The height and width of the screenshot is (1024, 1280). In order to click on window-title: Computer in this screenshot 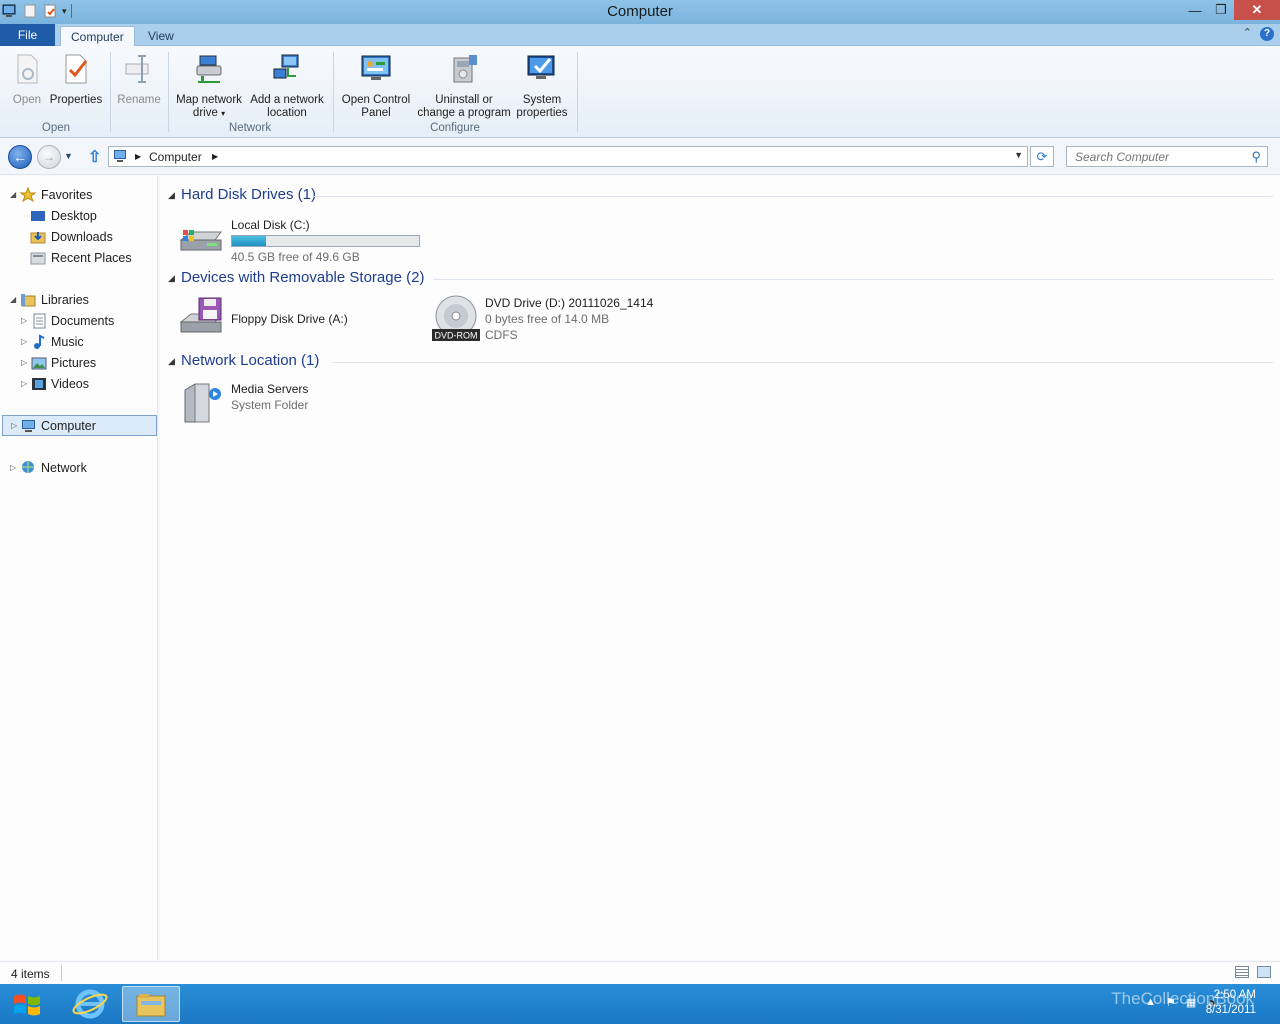, I will do `click(640, 11)`.